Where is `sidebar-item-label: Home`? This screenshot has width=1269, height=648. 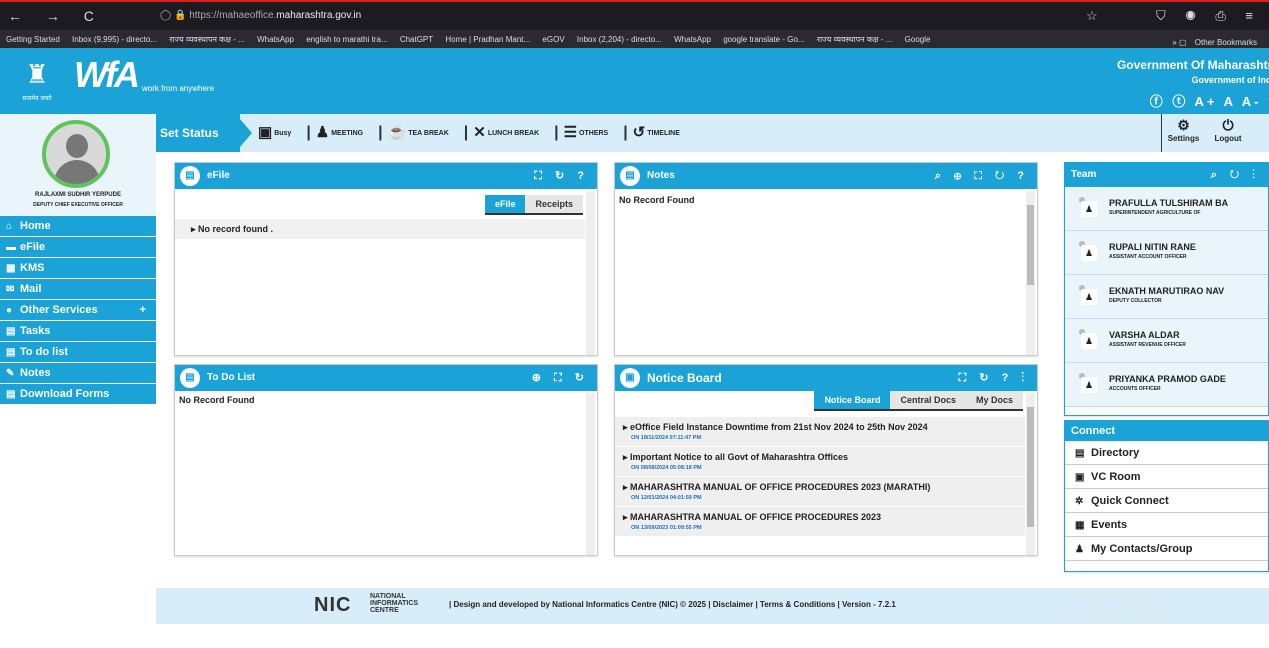
sidebar-item-label: Home is located at coordinates (35, 226).